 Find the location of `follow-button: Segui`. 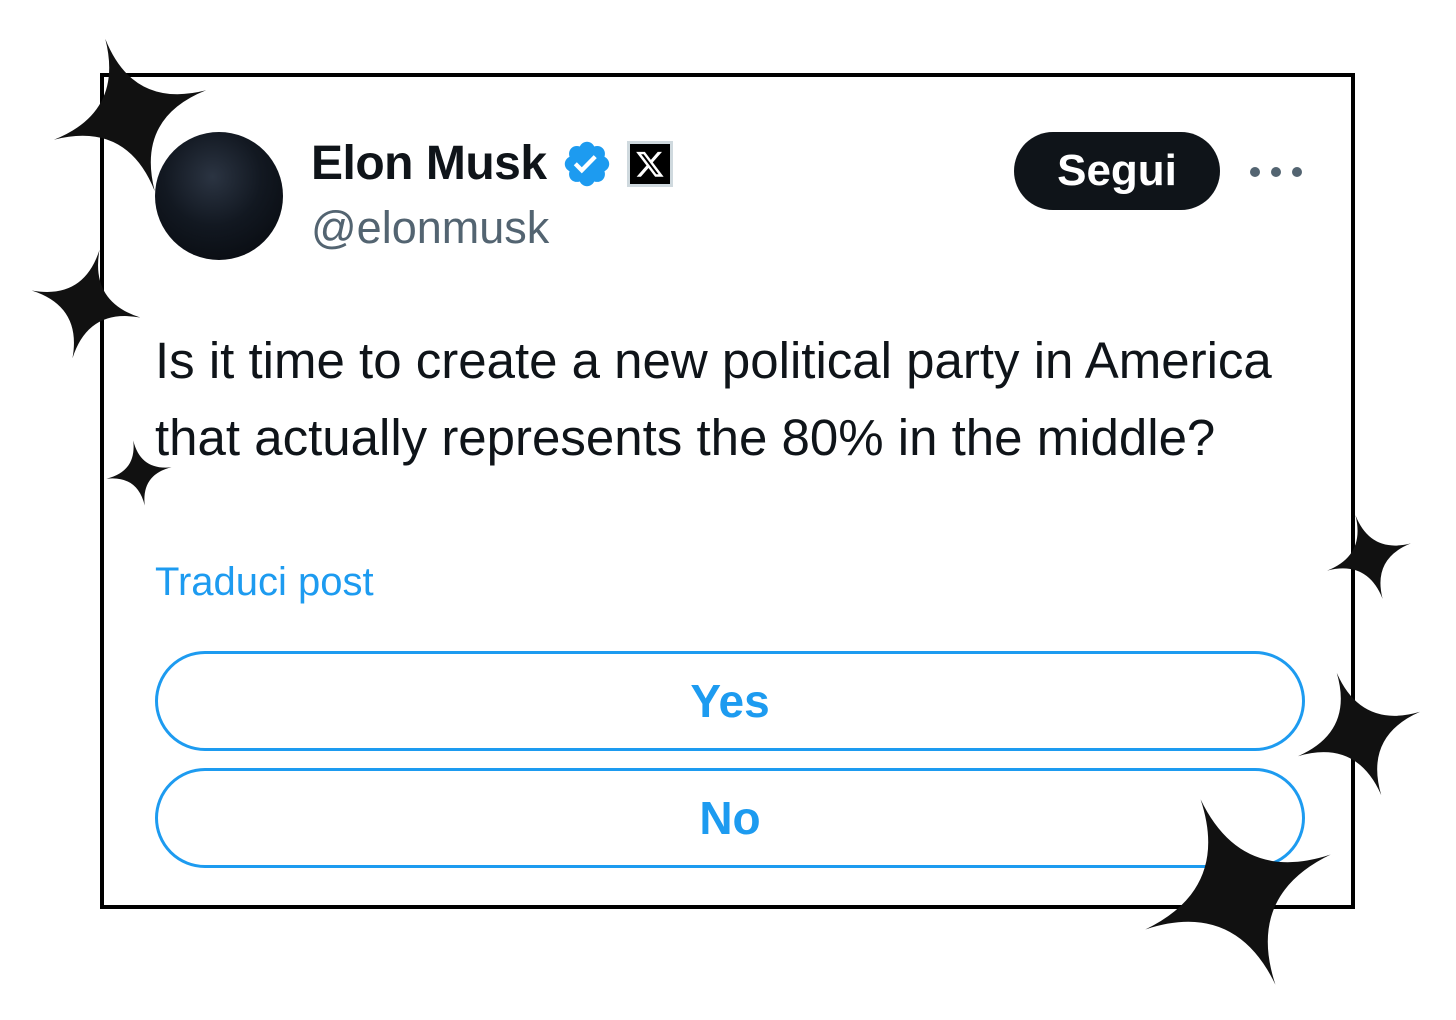

follow-button: Segui is located at coordinates (1117, 171).